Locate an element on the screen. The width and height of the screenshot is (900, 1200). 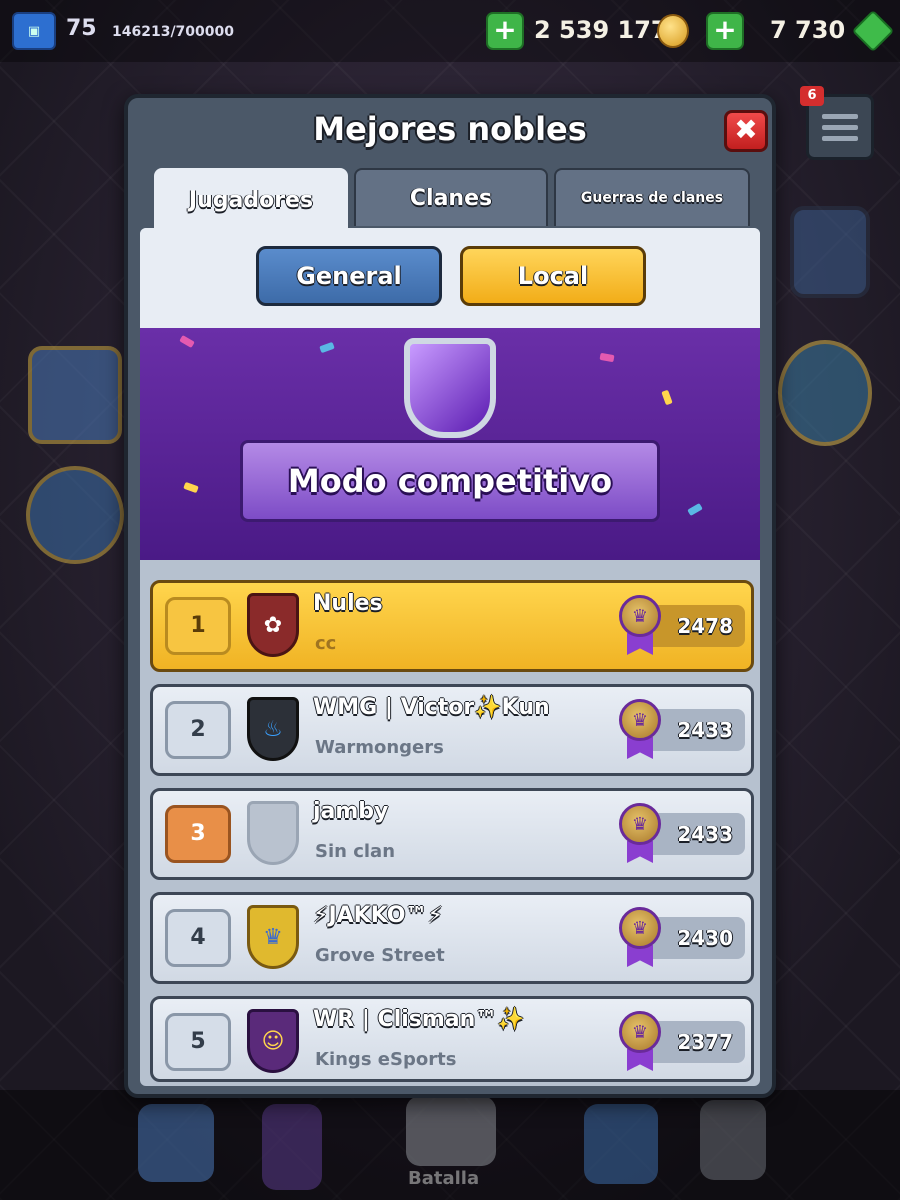
experience-level-icon: ▣ is located at coordinates (34, 31).